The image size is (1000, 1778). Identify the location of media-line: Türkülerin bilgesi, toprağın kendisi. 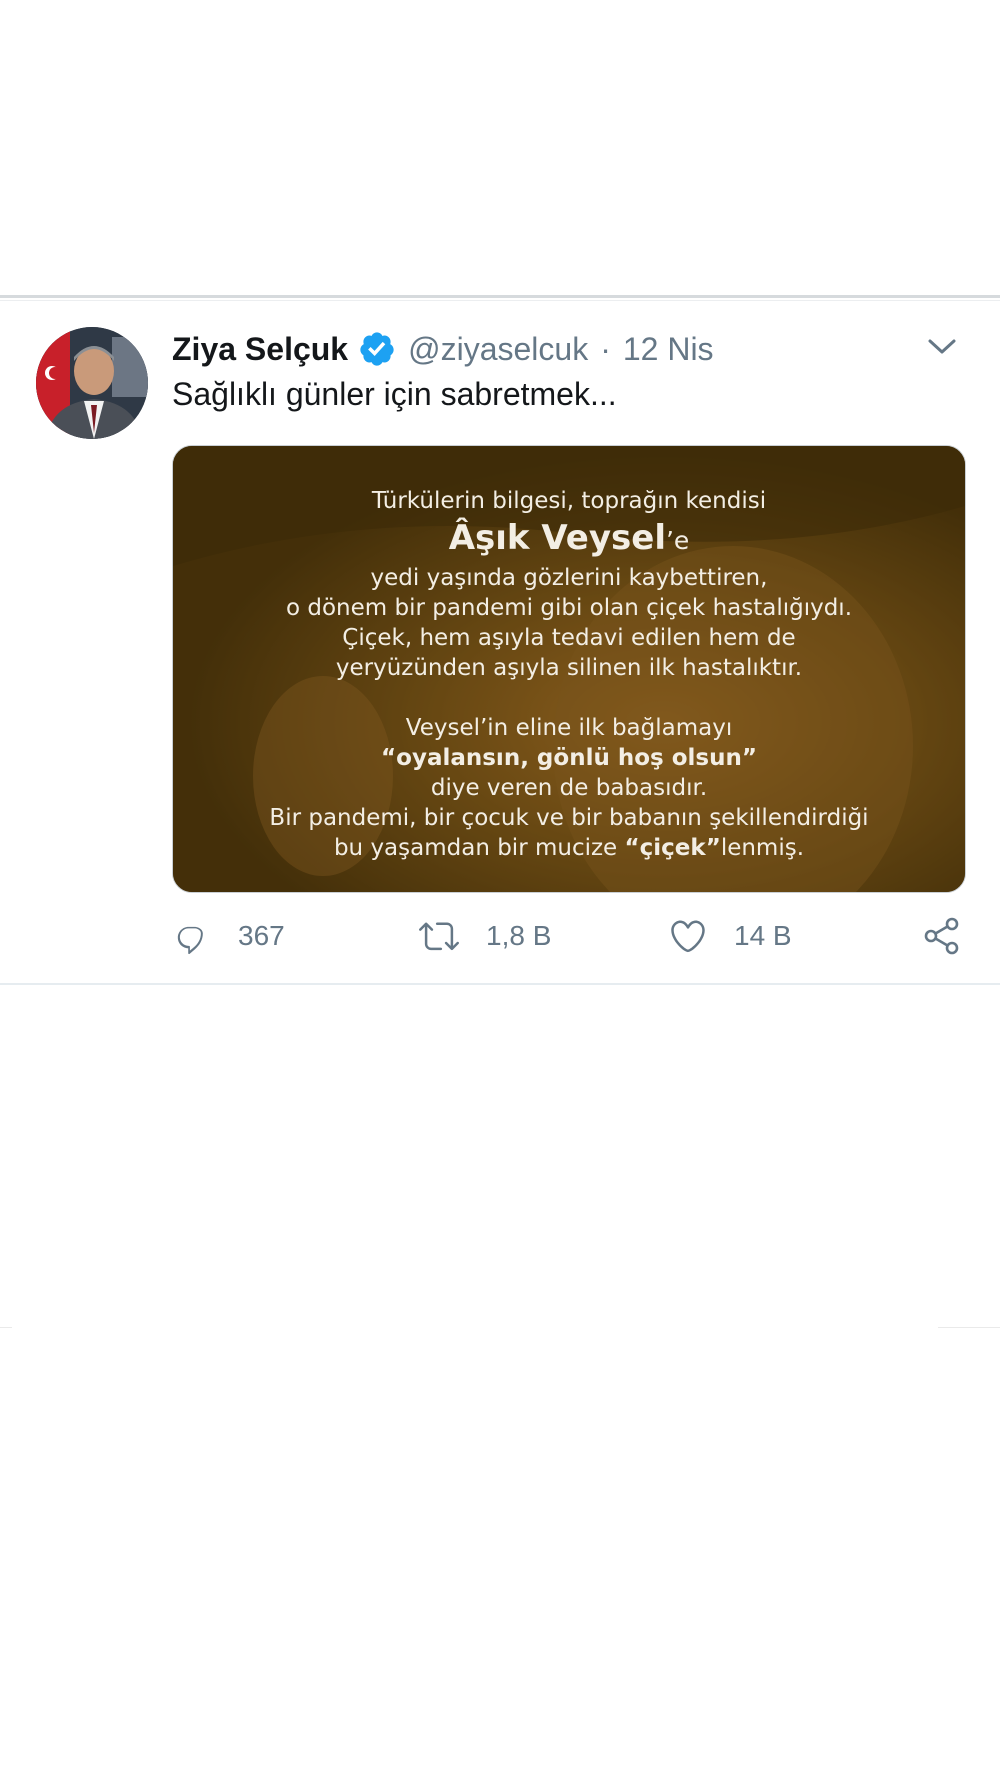
(569, 501).